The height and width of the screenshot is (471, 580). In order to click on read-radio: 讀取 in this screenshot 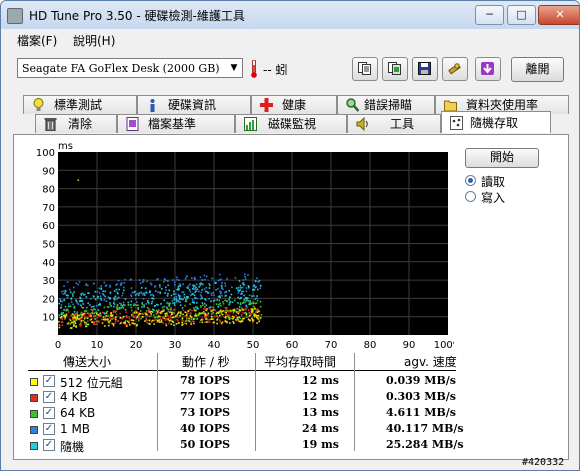, I will do `click(510, 181)`.